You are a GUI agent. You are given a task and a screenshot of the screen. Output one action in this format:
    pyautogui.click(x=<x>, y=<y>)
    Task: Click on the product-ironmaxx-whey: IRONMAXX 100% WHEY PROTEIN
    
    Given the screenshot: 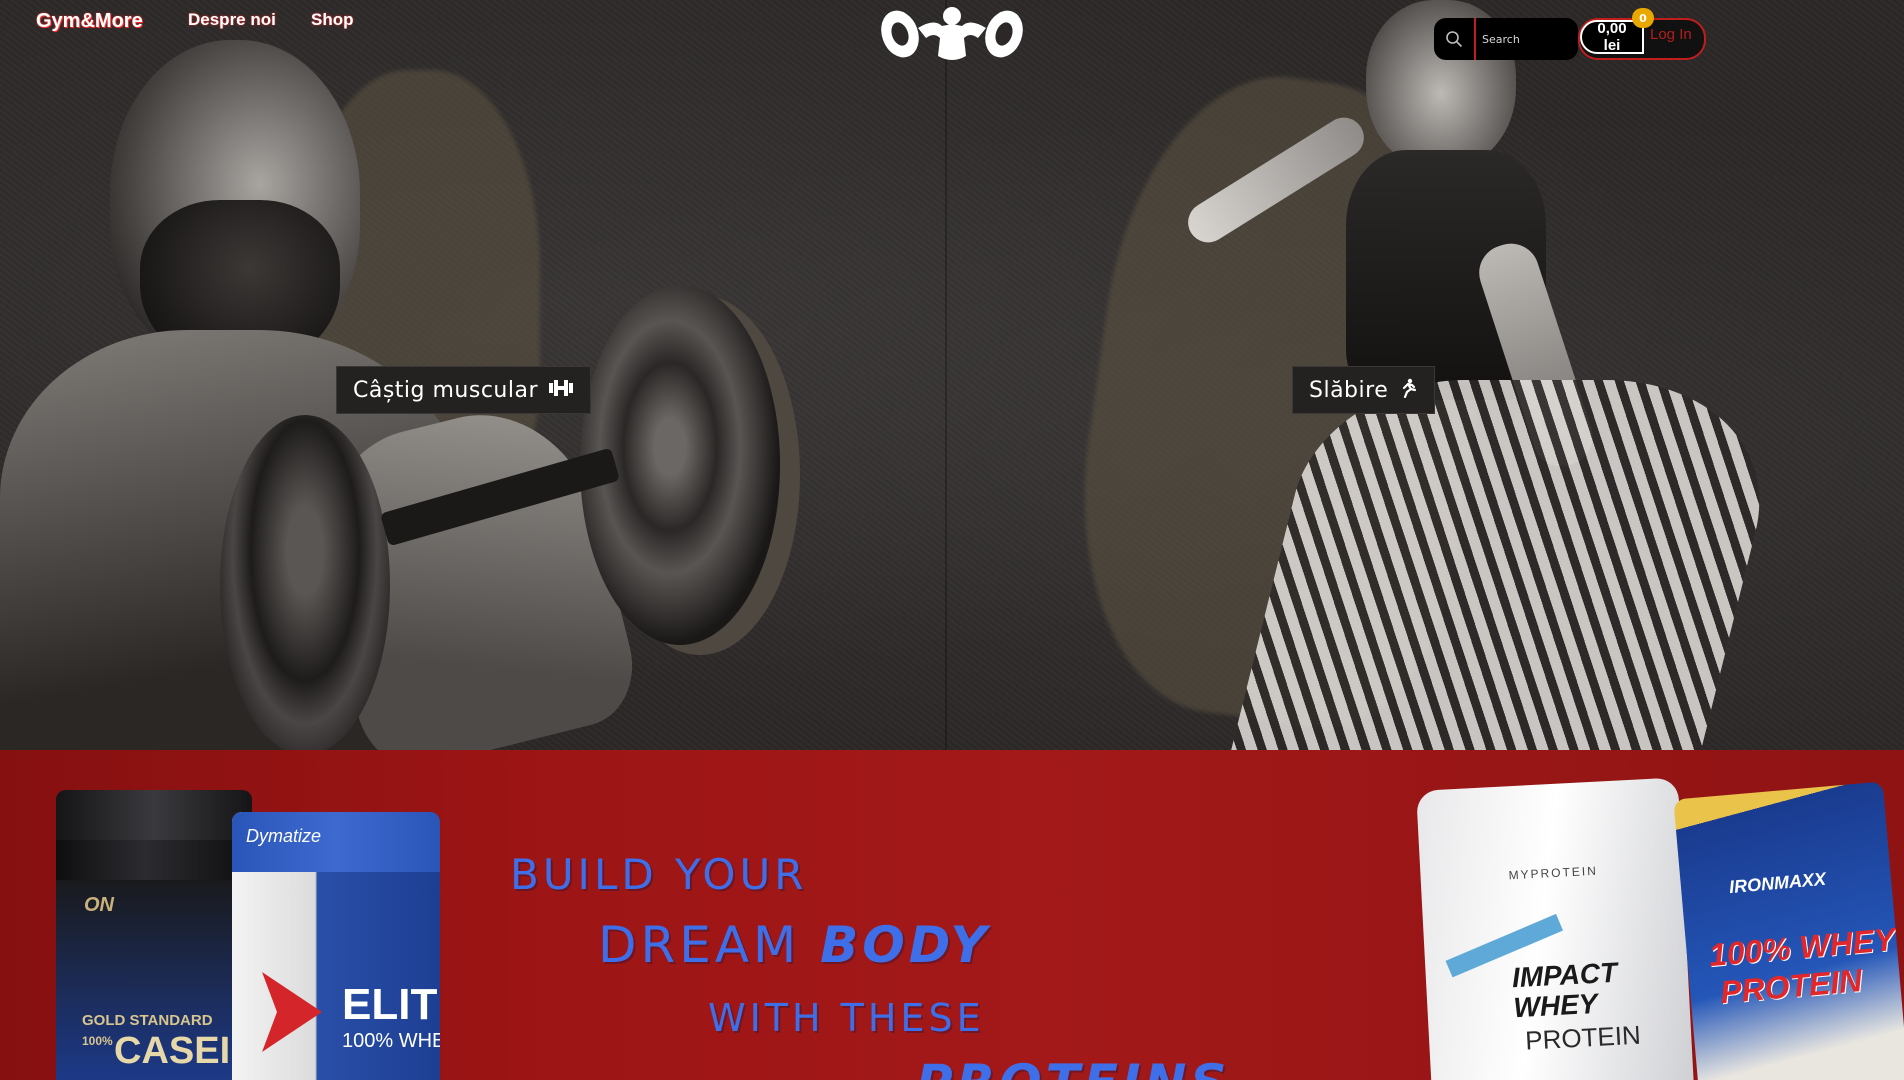 What is the action you would take?
    pyautogui.click(x=1788, y=930)
    